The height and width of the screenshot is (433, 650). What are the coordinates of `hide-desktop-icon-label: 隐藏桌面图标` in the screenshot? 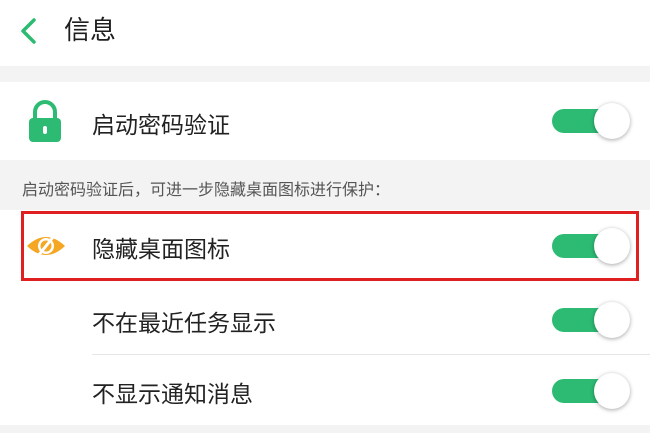 It's located at (161, 250).